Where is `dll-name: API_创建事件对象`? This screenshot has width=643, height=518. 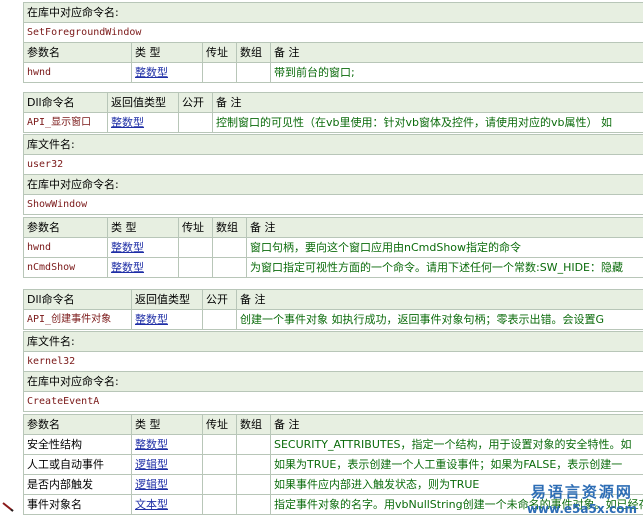 dll-name: API_创建事件对象 is located at coordinates (77, 319).